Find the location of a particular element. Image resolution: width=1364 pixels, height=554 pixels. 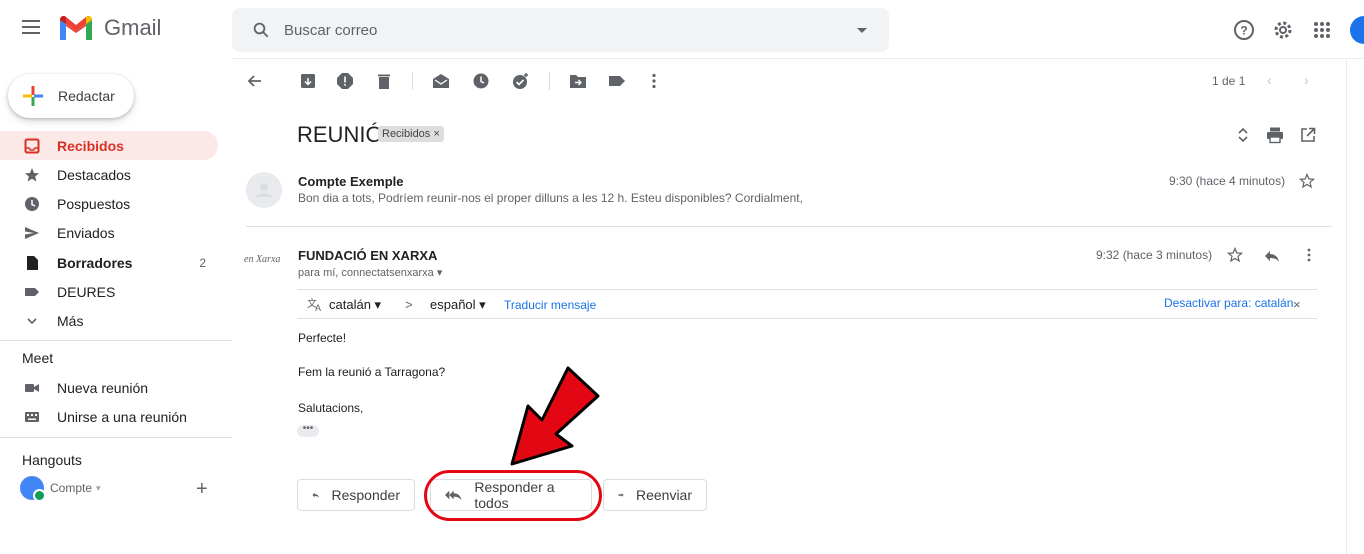

compose-button: Redactar is located at coordinates (71, 96).